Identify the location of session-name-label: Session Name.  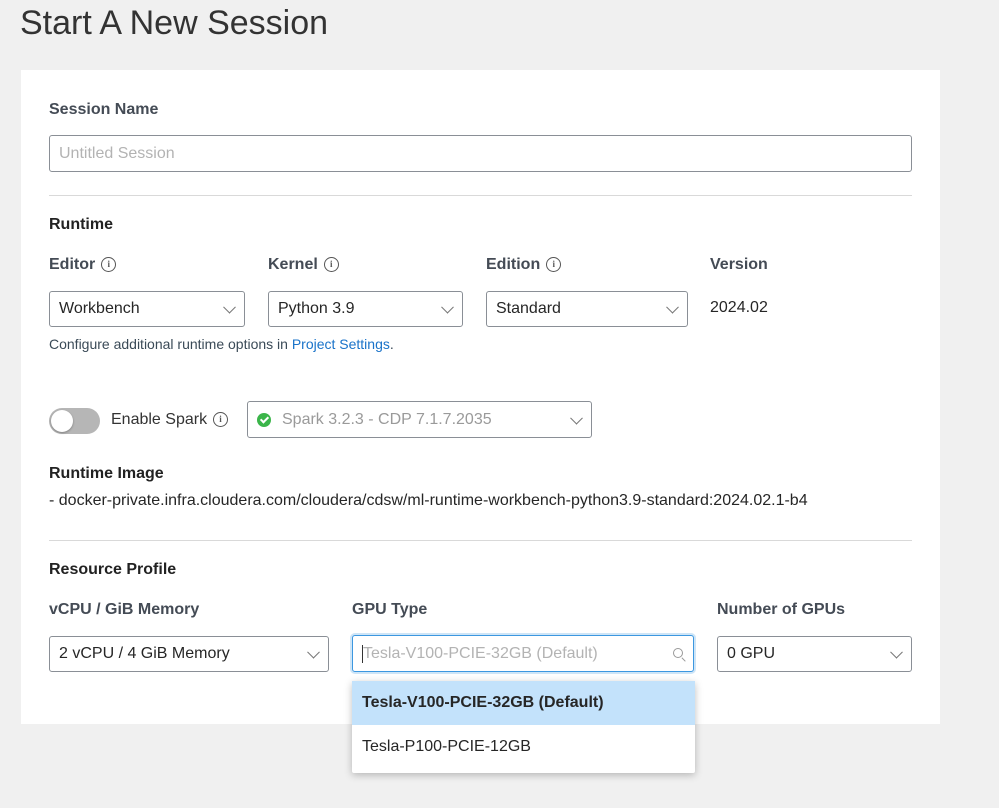
(104, 109).